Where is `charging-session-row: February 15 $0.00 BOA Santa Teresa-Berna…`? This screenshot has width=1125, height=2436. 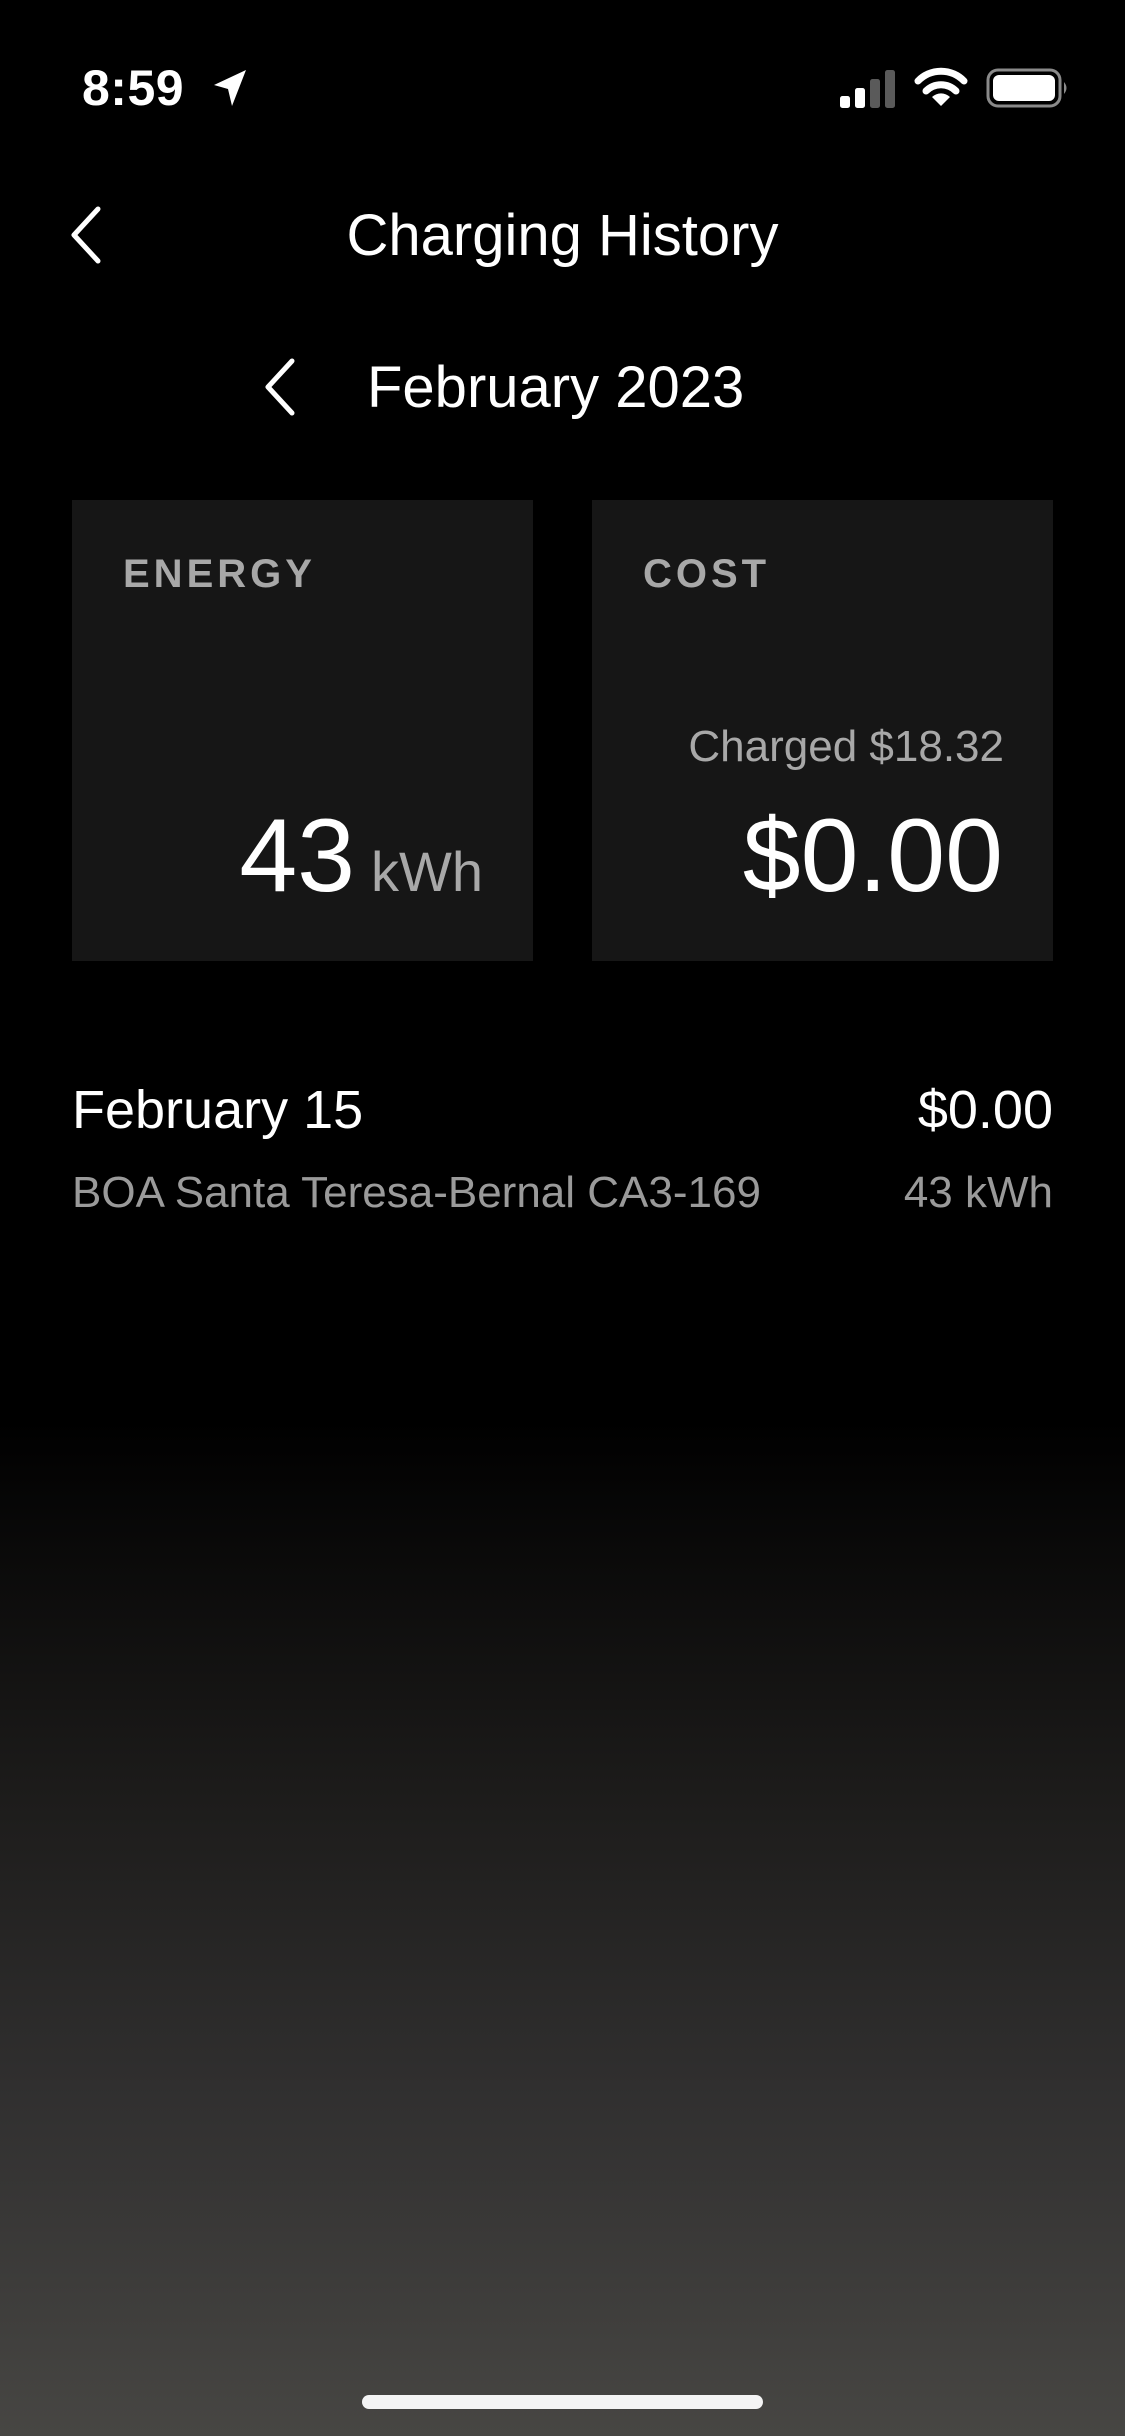
charging-session-row: February 15 $0.00 BOA Santa Teresa-Berna… is located at coordinates (562, 1150).